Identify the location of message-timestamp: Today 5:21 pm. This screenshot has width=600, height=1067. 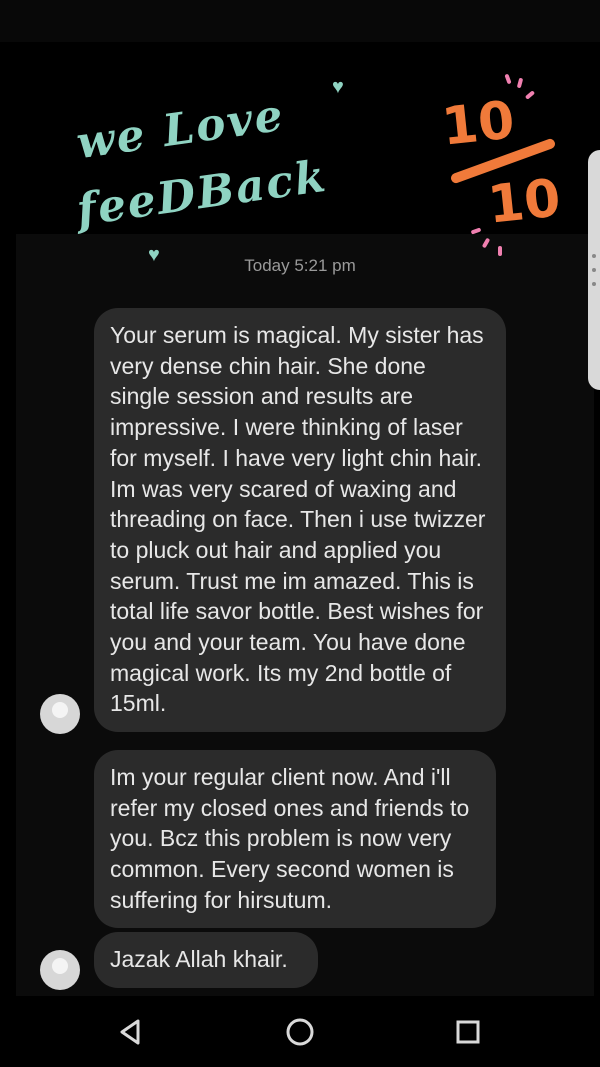
(300, 265).